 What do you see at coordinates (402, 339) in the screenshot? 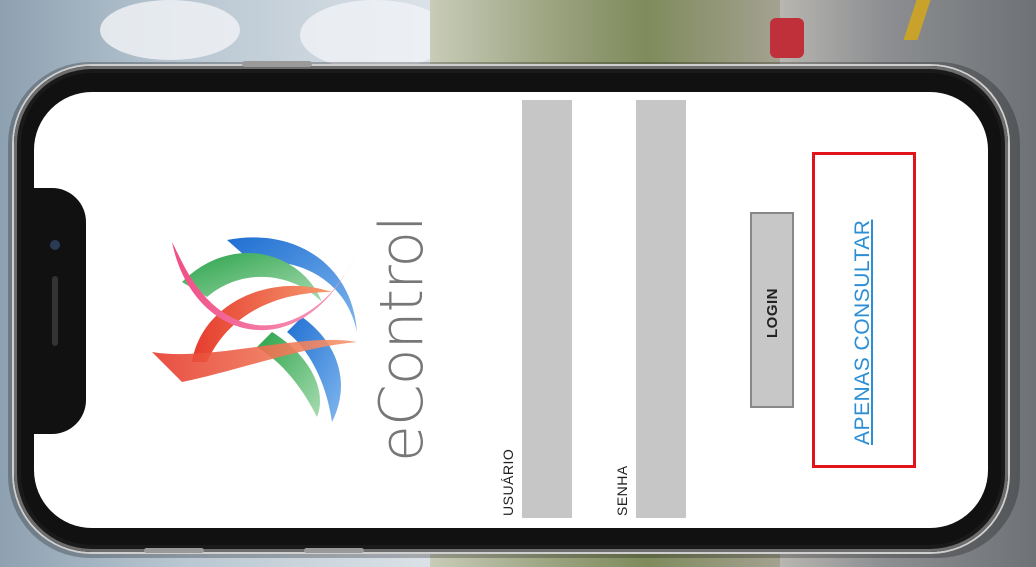
I see `brand-wordmark: eControl` at bounding box center [402, 339].